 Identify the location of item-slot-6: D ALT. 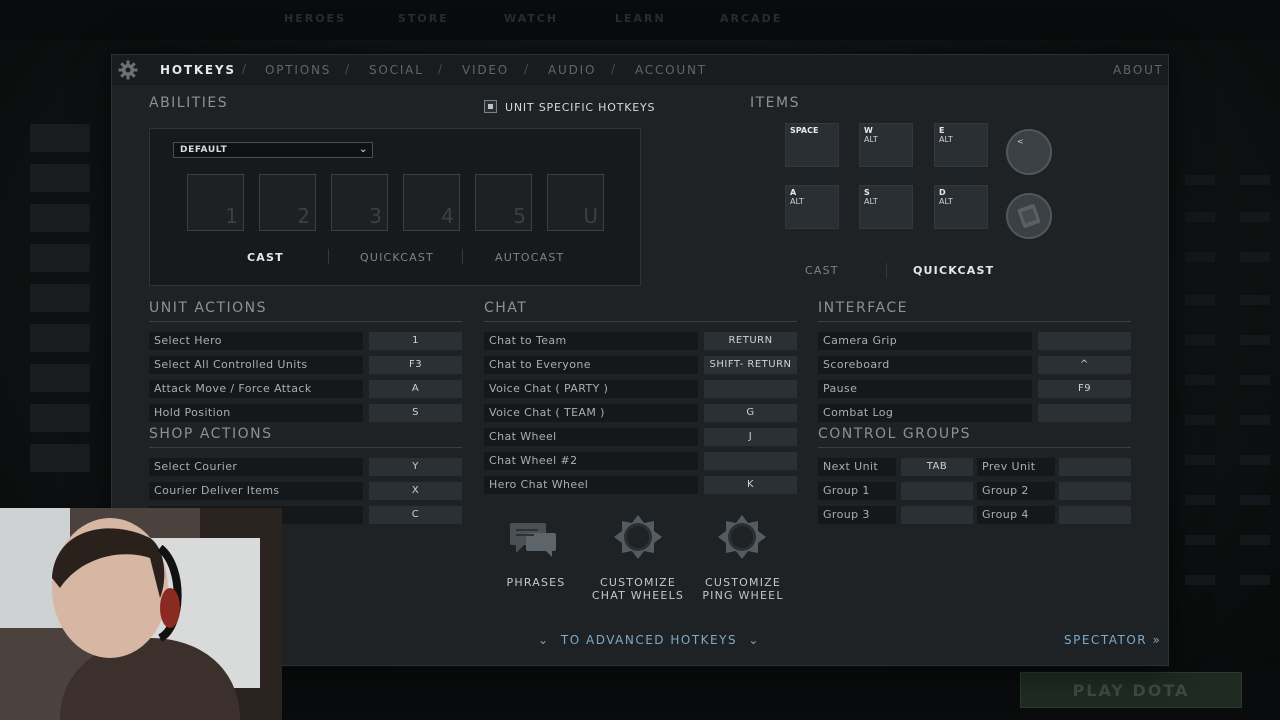
(961, 207).